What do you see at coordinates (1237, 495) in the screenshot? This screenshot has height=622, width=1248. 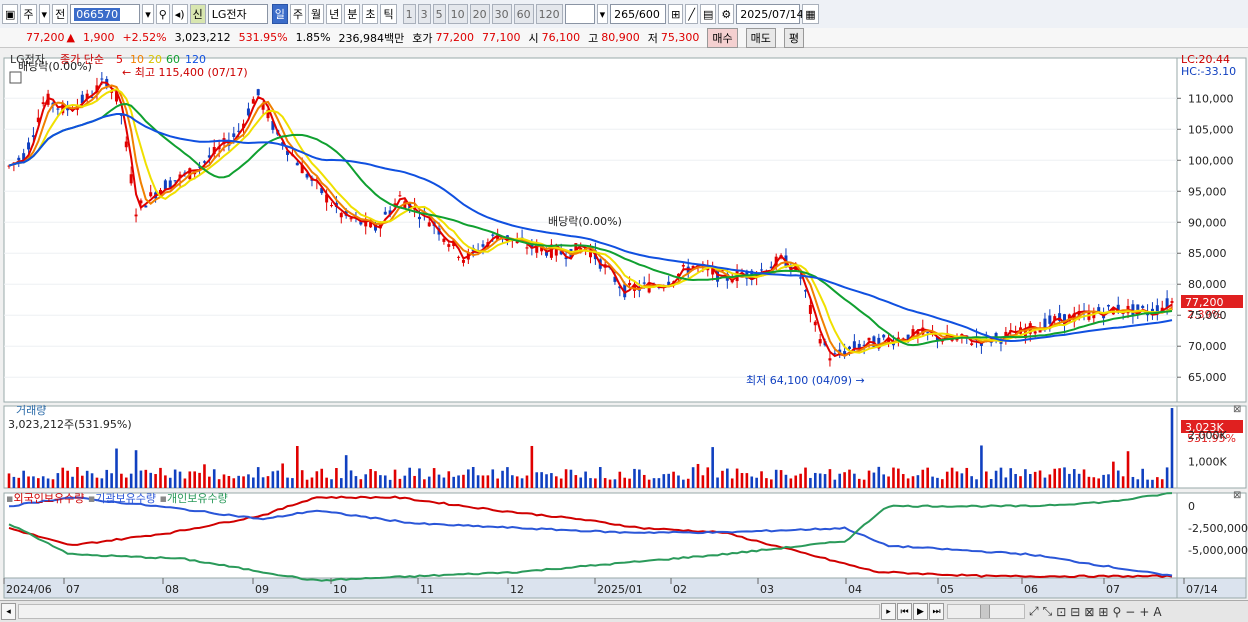 I see `holding-panel-close-icon: ⊠` at bounding box center [1237, 495].